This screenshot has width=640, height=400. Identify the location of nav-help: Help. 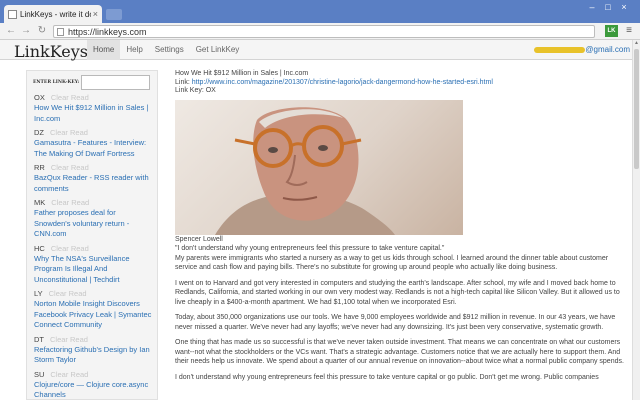
(134, 50).